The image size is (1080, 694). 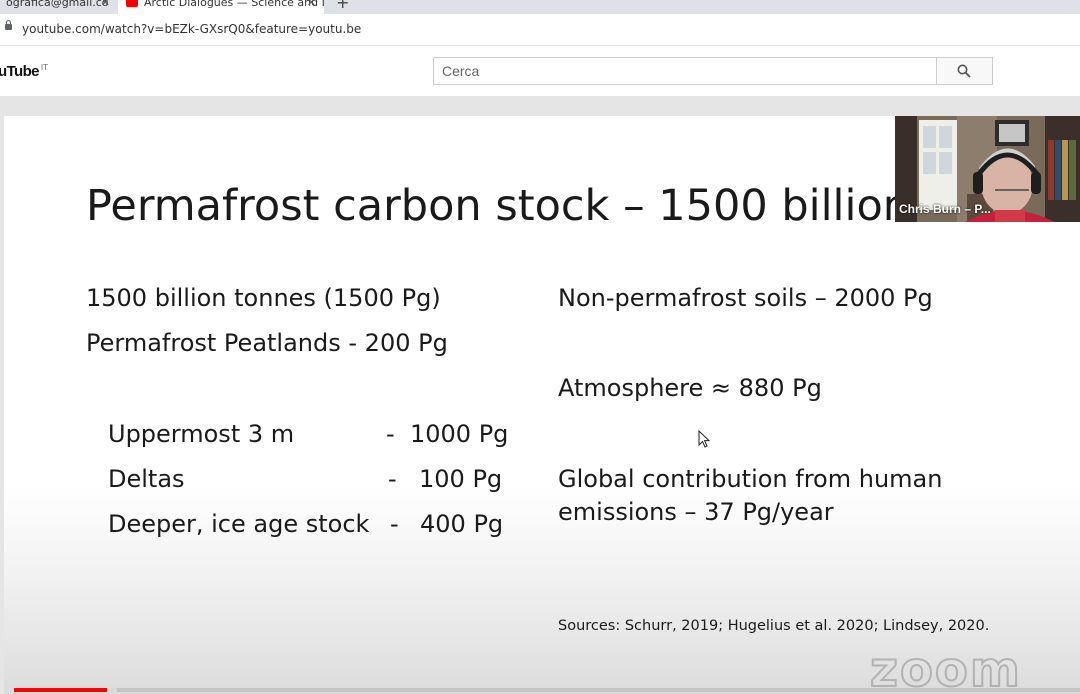 I want to click on atmosphere-line: Atmosphere ≈ 880 Pg, so click(x=690, y=388).